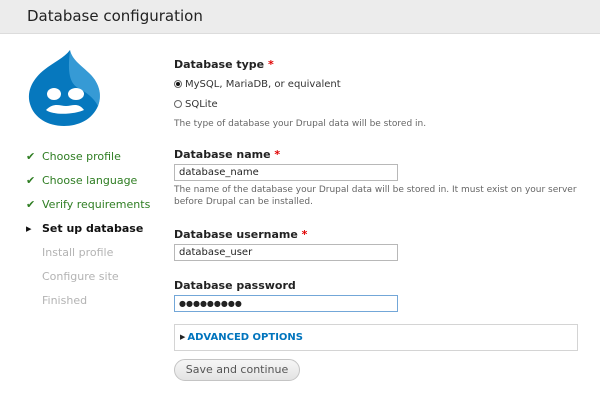 This screenshot has height=400, width=600. What do you see at coordinates (93, 228) in the screenshot?
I see `step-label: Set up database` at bounding box center [93, 228].